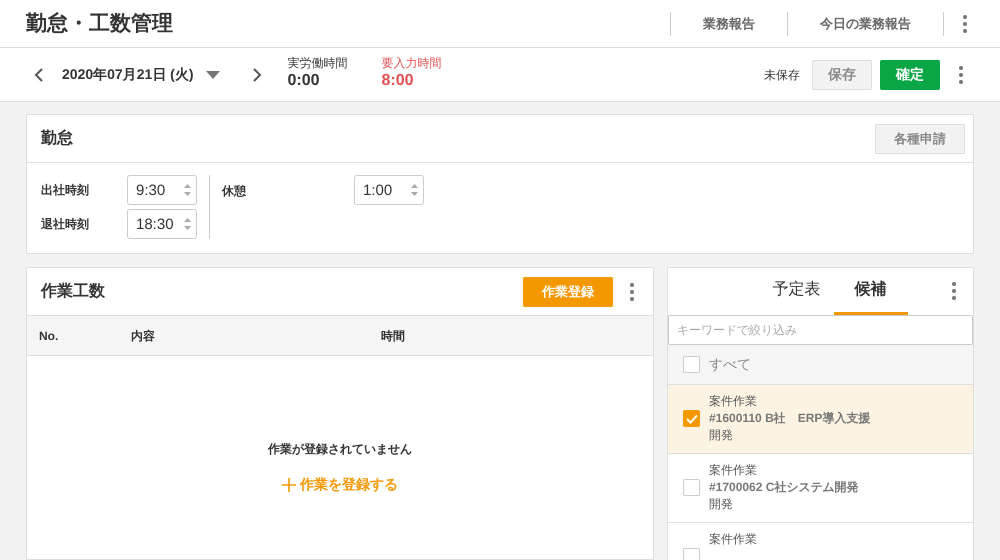 The height and width of the screenshot is (560, 1000). What do you see at coordinates (289, 485) in the screenshot?
I see `plus-icon` at bounding box center [289, 485].